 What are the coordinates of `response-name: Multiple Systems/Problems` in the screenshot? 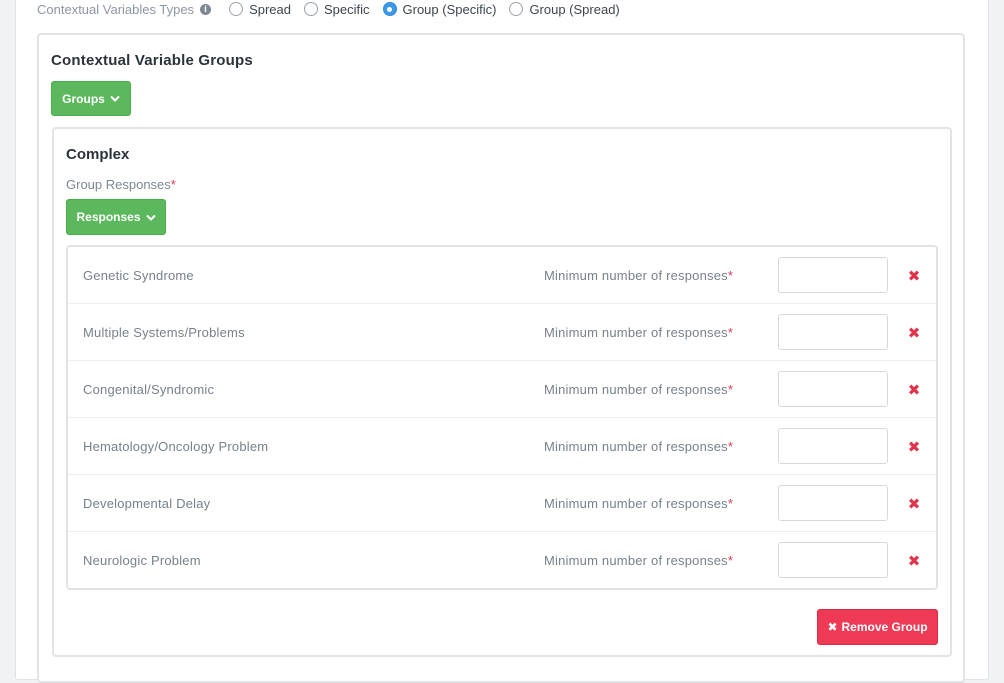 It's located at (164, 332).